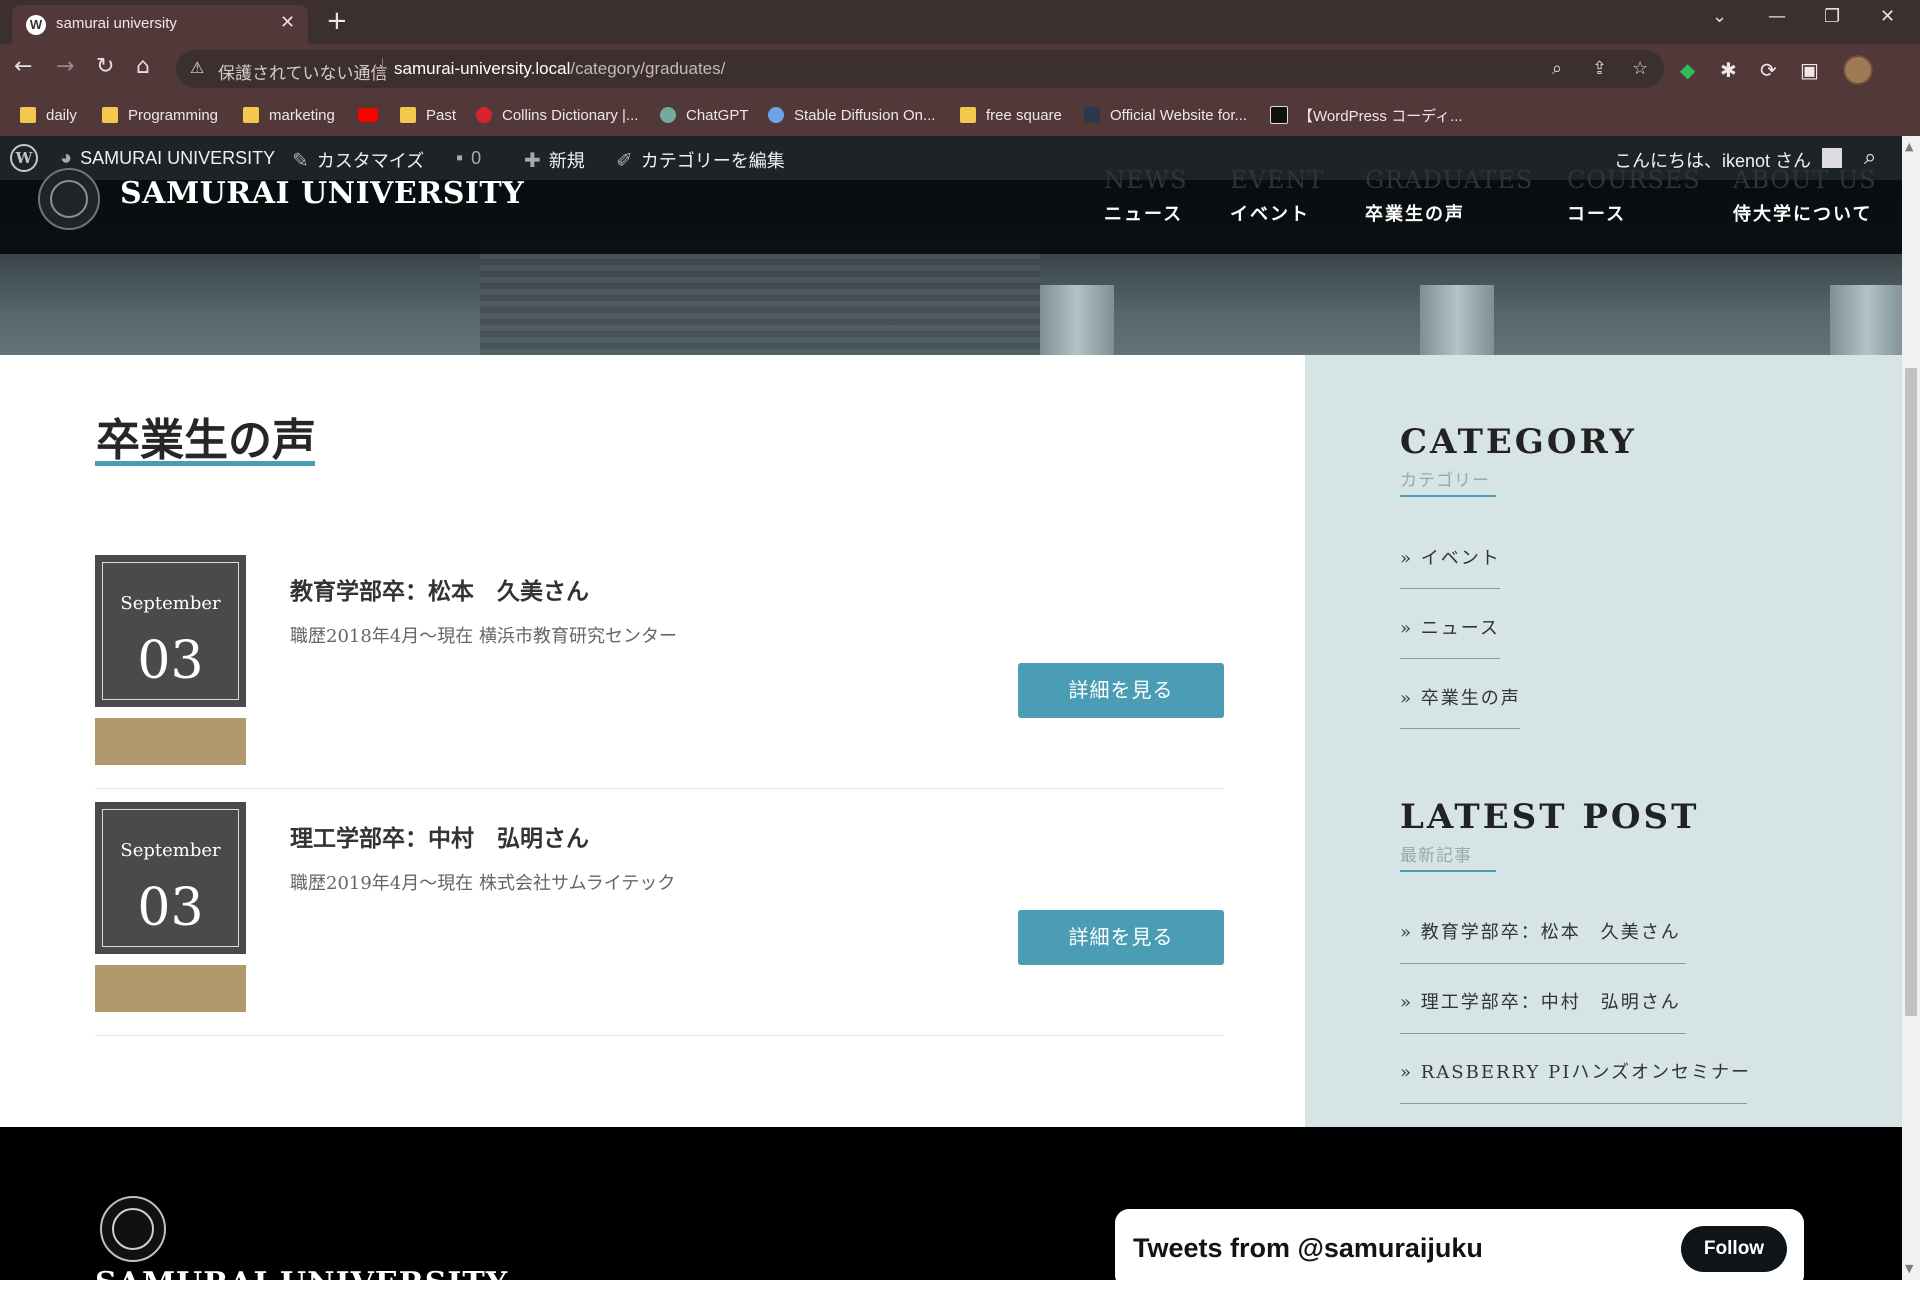  Describe the element at coordinates (287, 22) in the screenshot. I see `close-tab-icon: ✕` at that location.